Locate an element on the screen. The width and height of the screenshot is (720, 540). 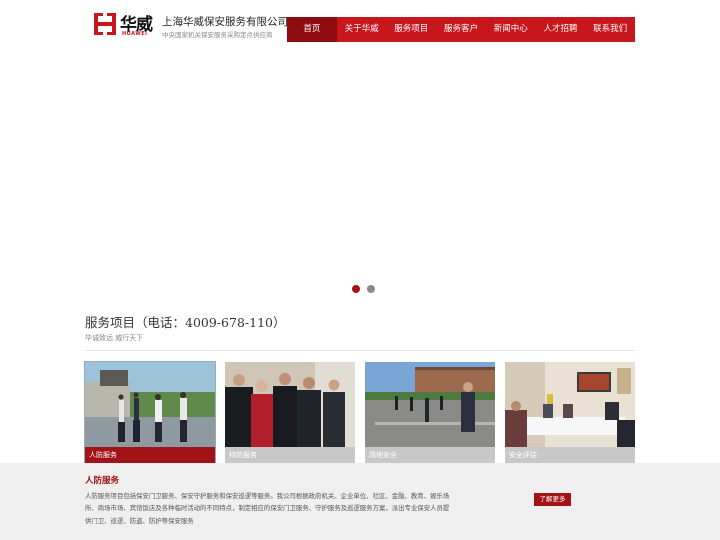
company-logo: 华威 HUAWEI is located at coordinates (124, 25).